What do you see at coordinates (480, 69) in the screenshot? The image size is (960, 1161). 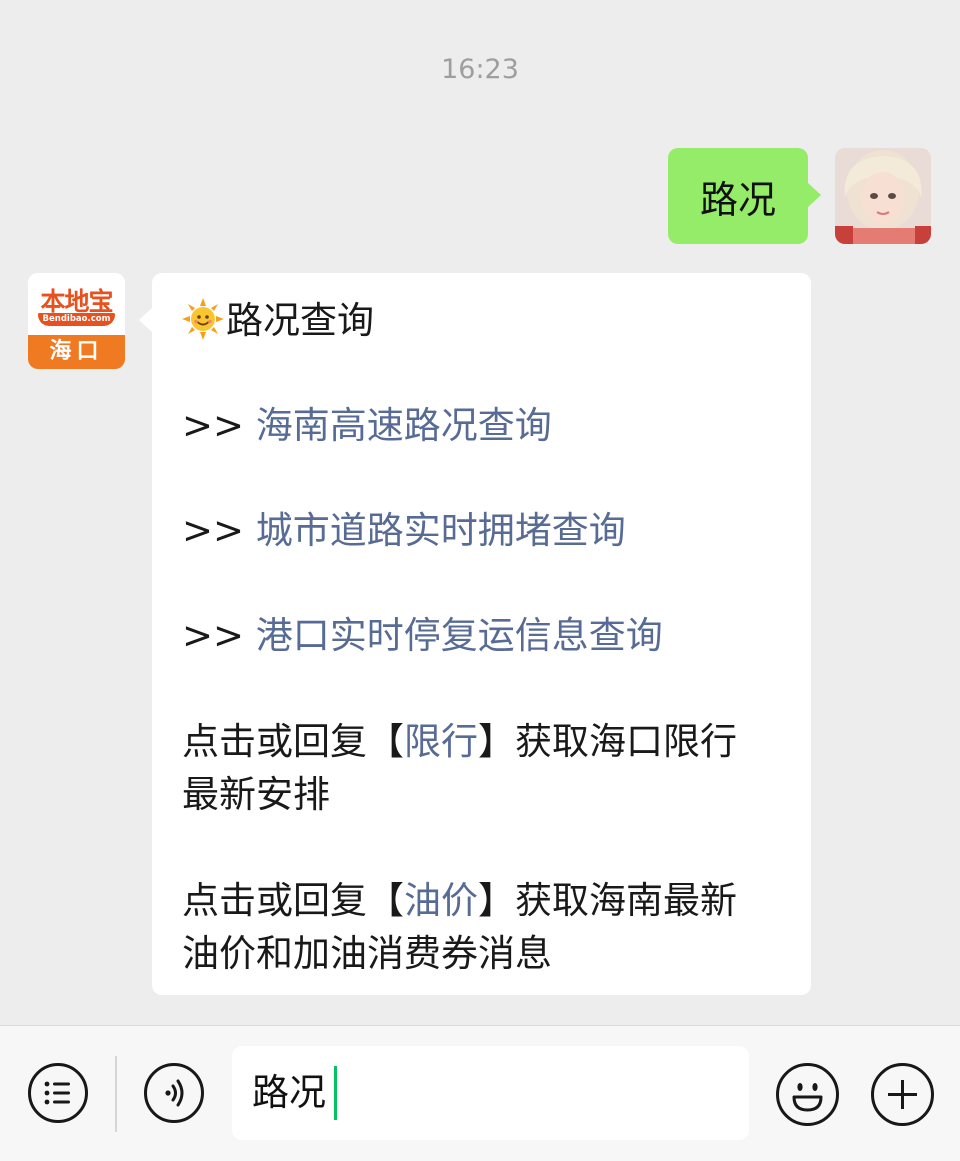 I see `message-timestamp: 16:23` at bounding box center [480, 69].